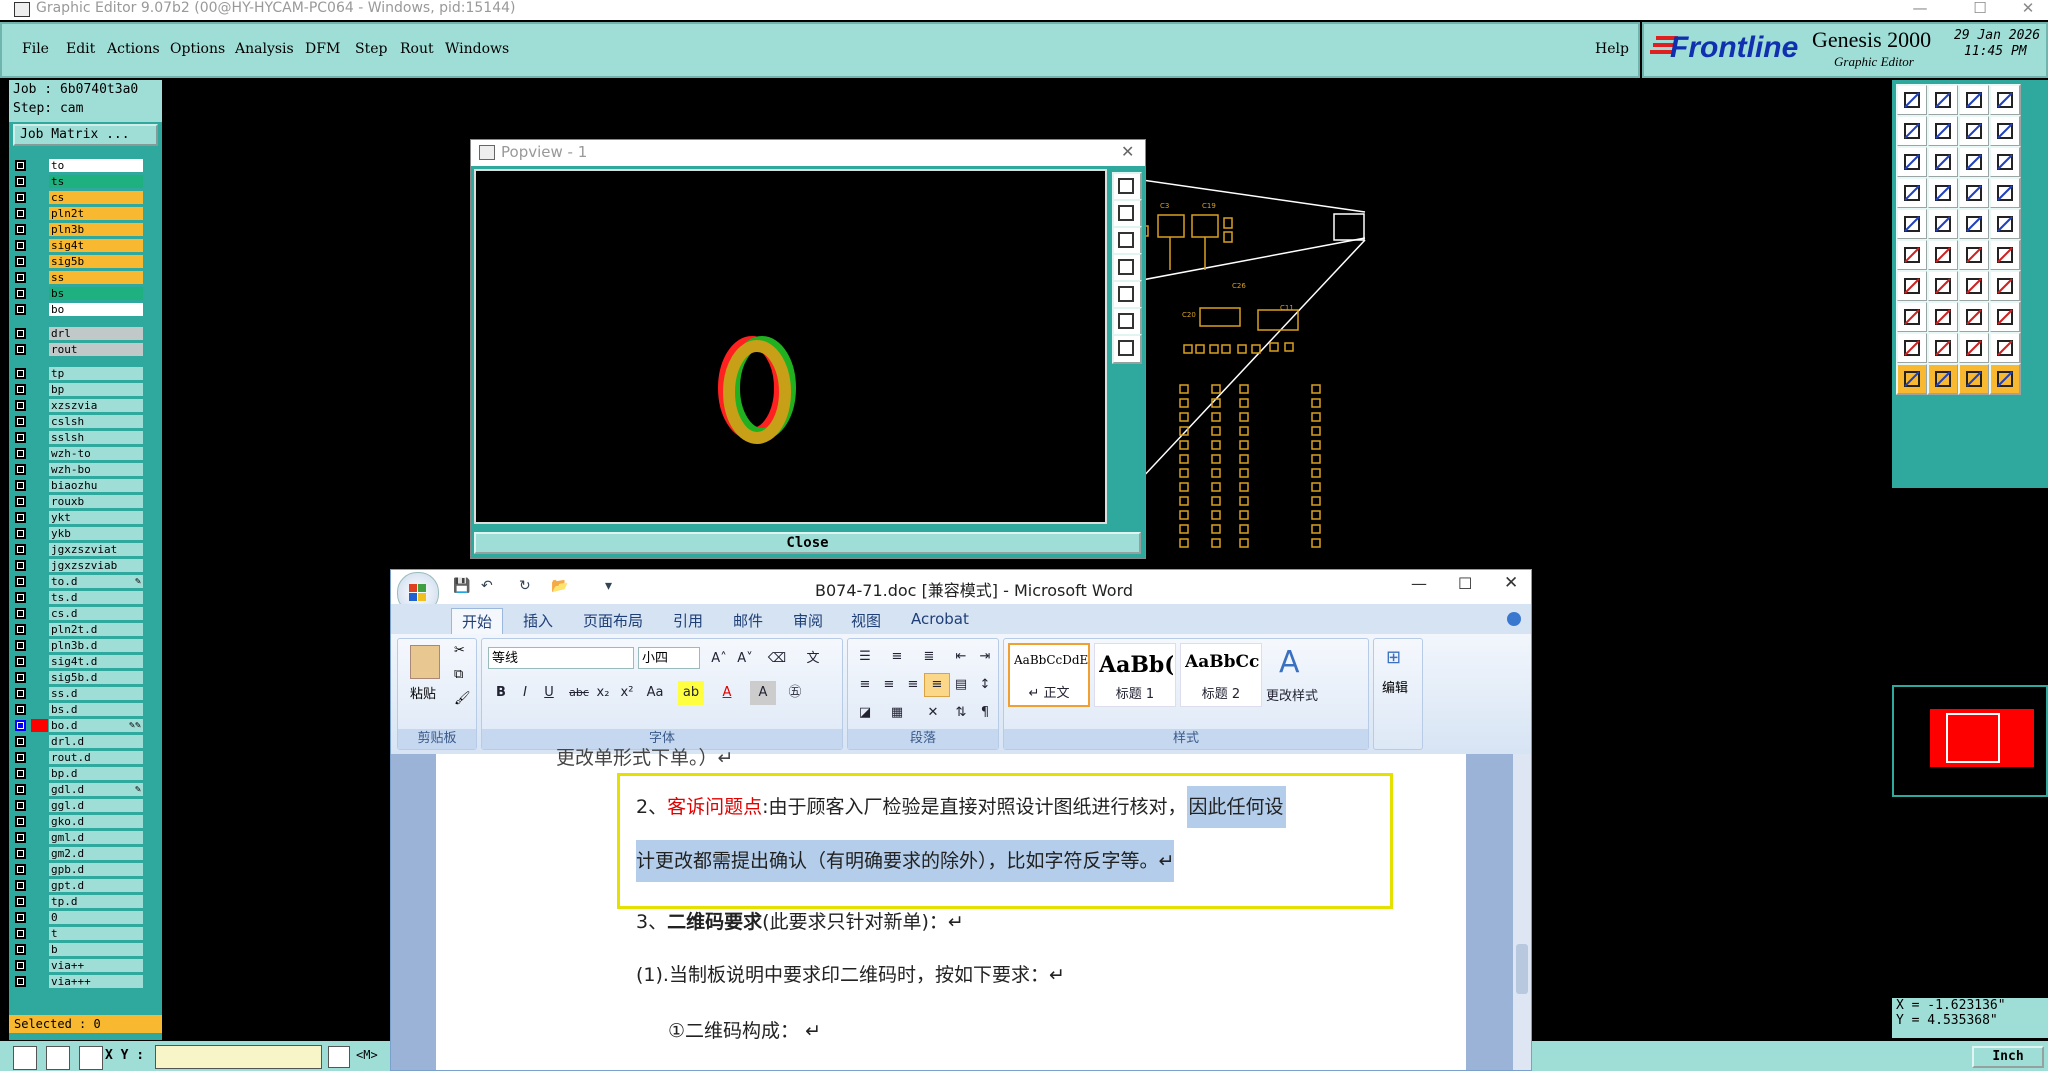  What do you see at coordinates (985, 713) in the screenshot?
I see `show-marks-icon: ¶` at bounding box center [985, 713].